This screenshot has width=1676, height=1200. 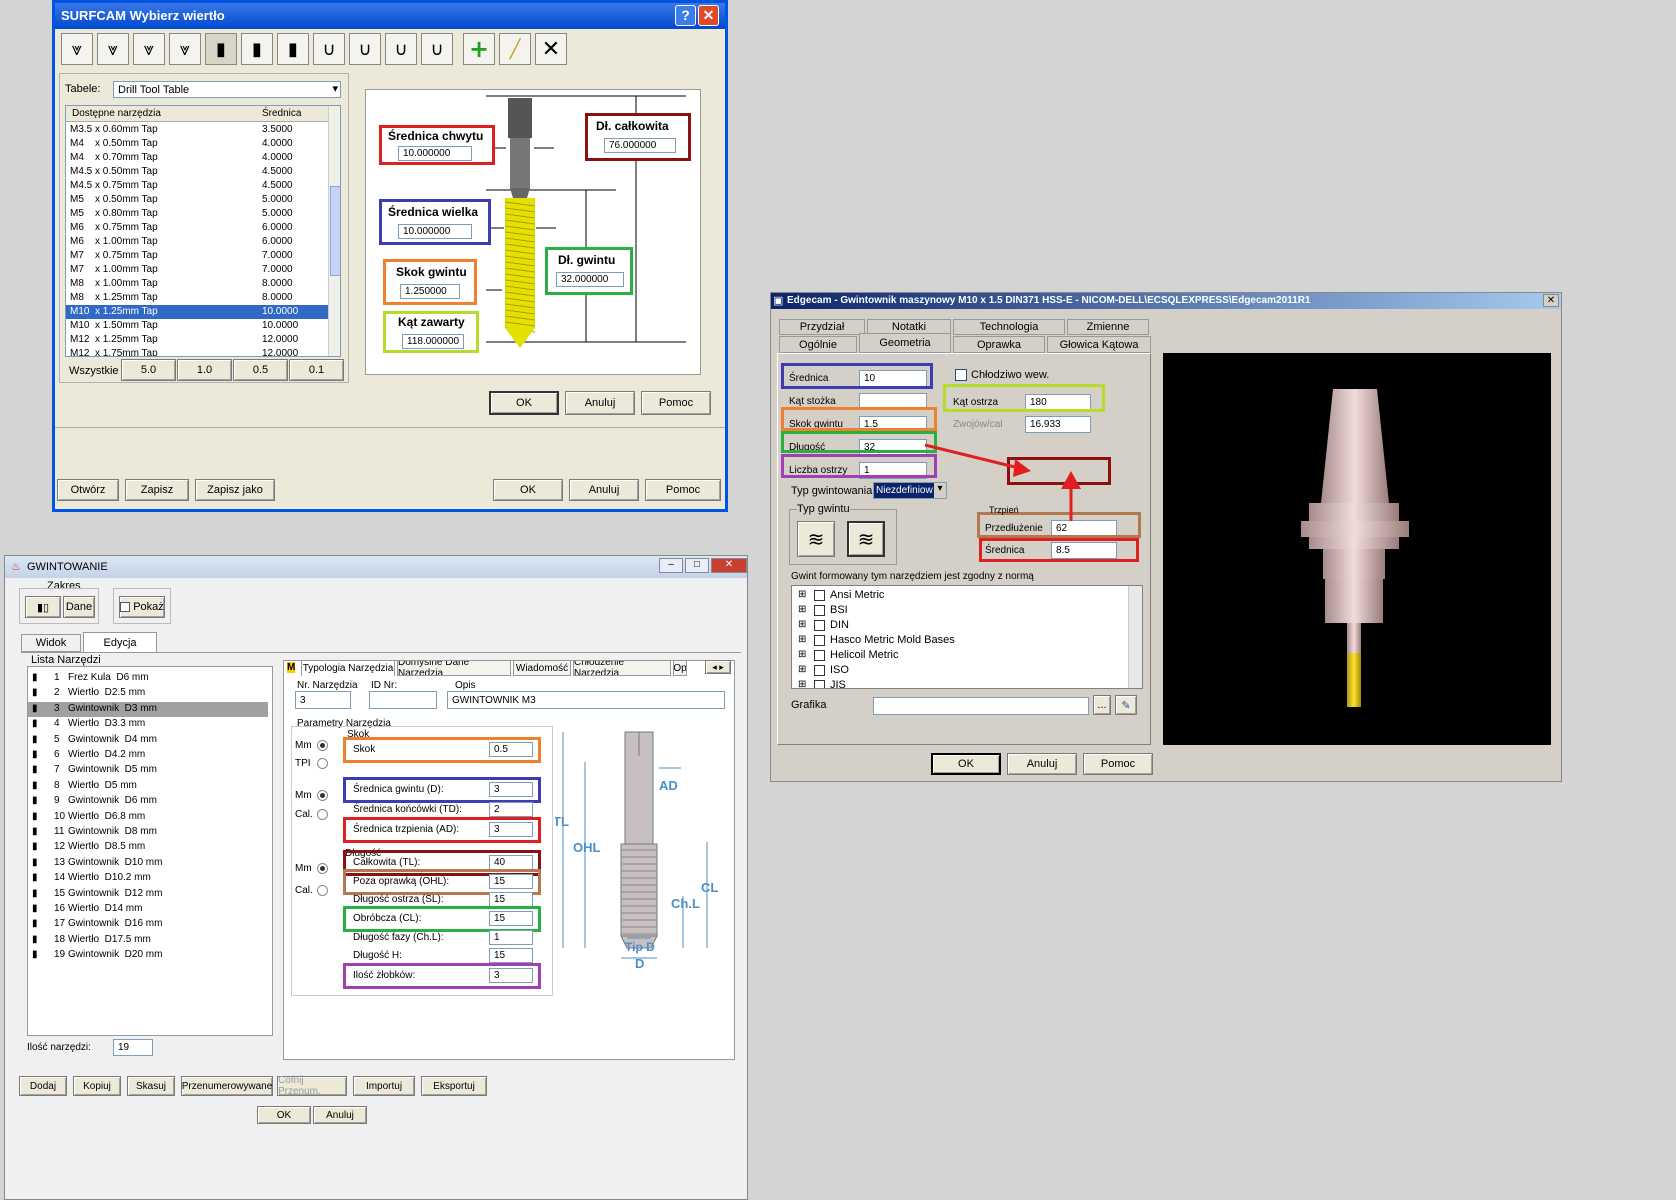 What do you see at coordinates (1084, 550) in the screenshot?
I see `sr2-field: 8.5` at bounding box center [1084, 550].